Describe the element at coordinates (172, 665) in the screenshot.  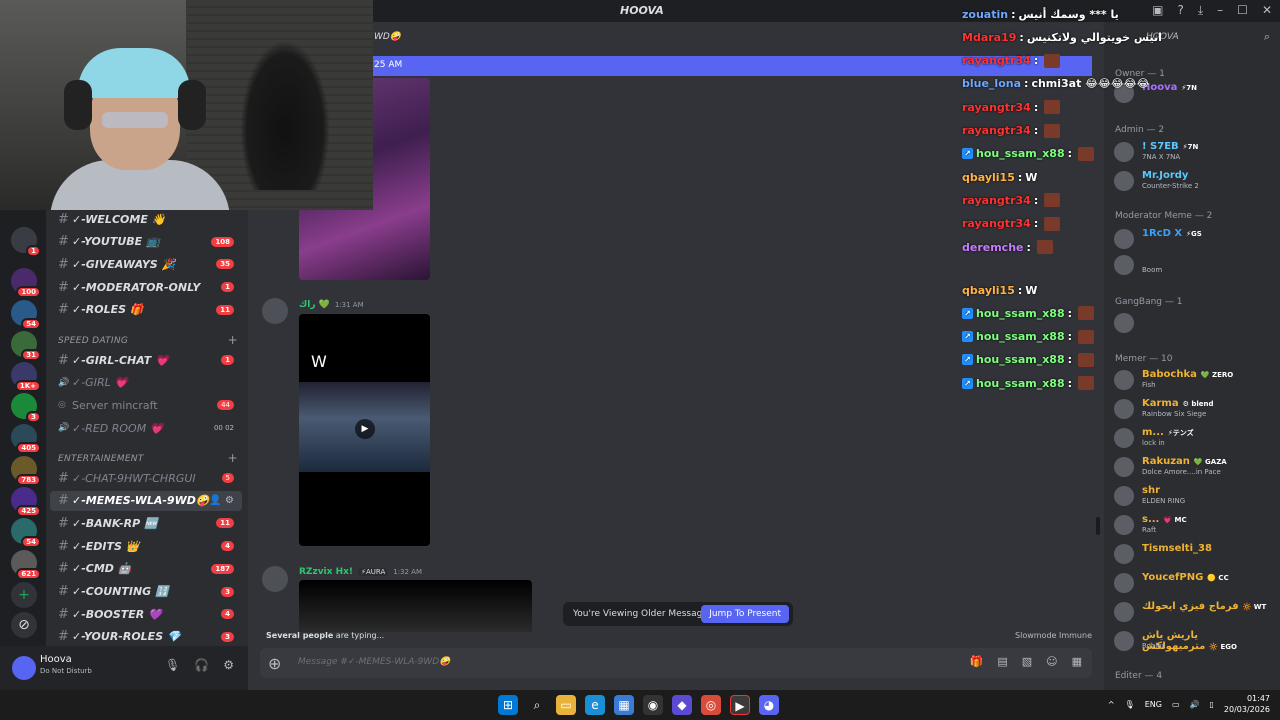
I see `mic-icon: 🎙` at that location.